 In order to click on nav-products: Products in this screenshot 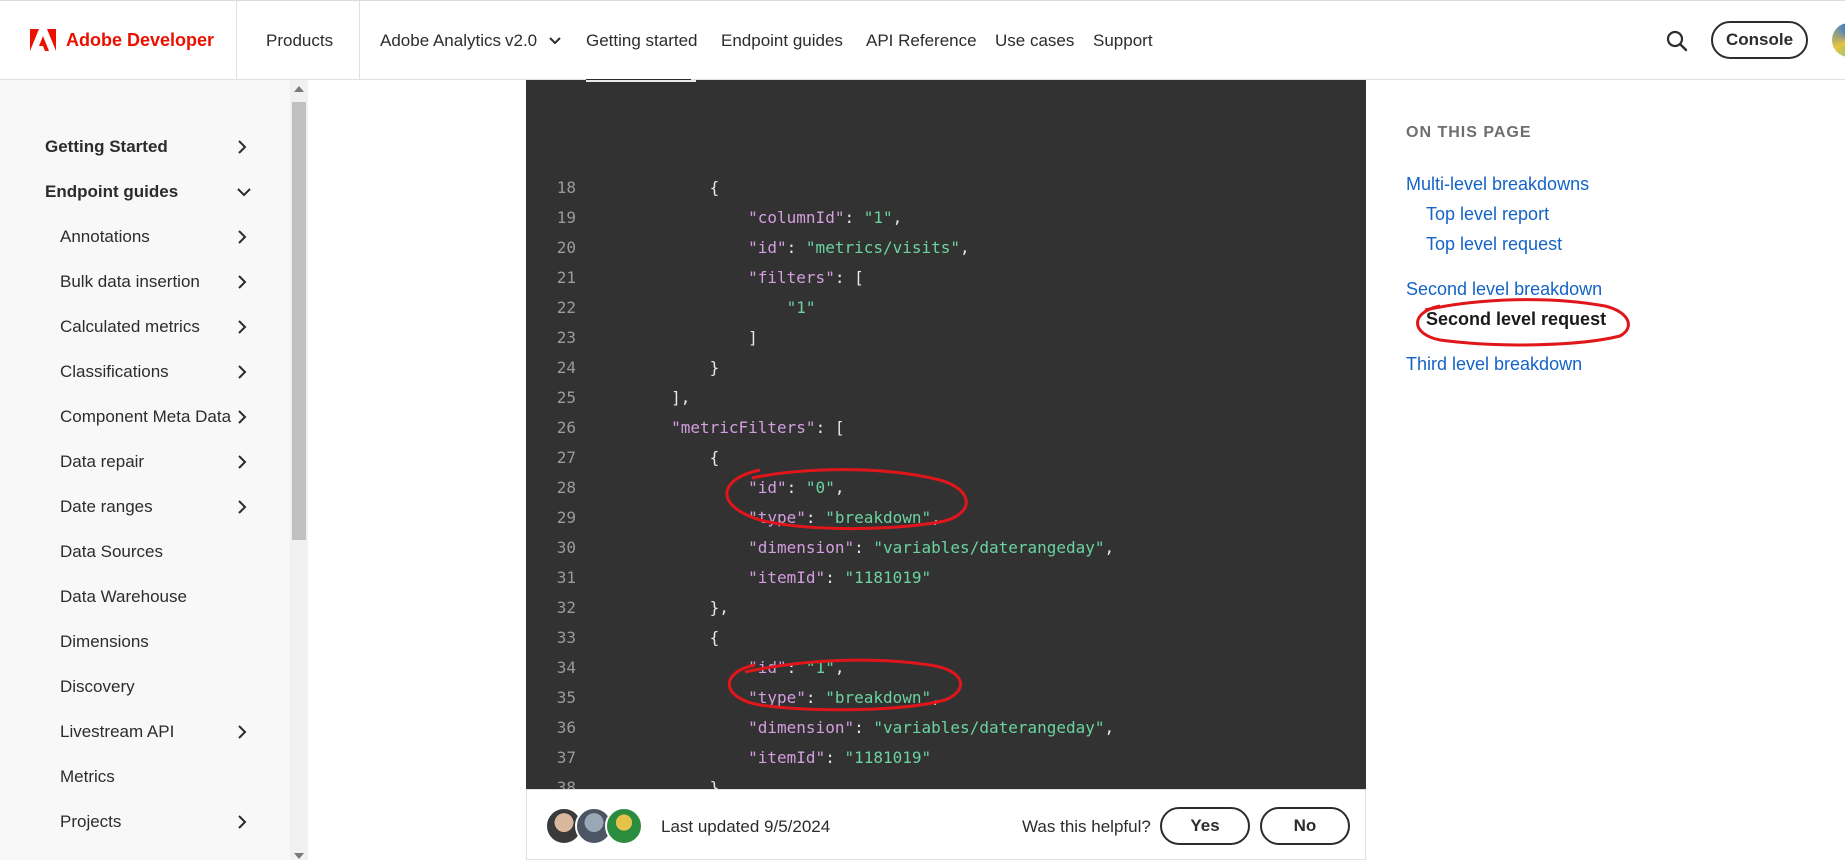, I will do `click(299, 41)`.